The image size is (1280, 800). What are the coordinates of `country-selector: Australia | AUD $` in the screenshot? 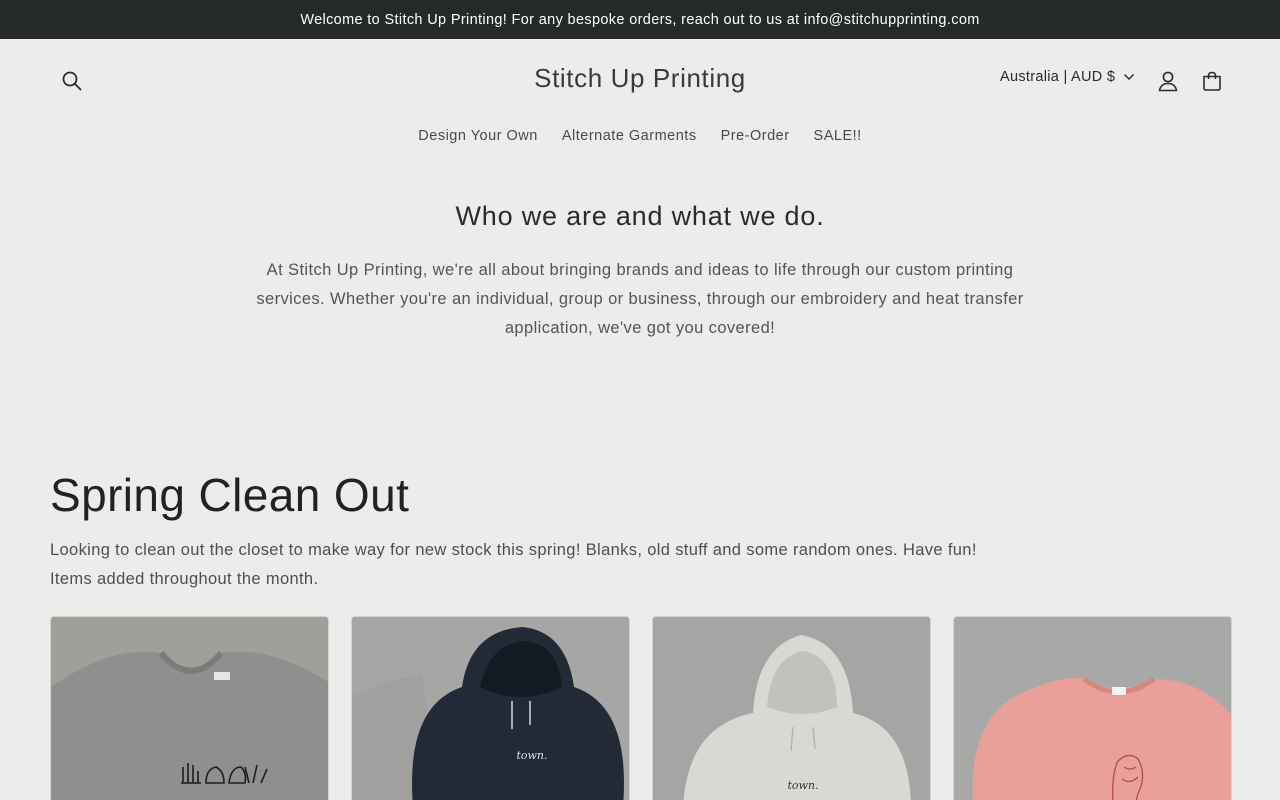 It's located at (1067, 77).